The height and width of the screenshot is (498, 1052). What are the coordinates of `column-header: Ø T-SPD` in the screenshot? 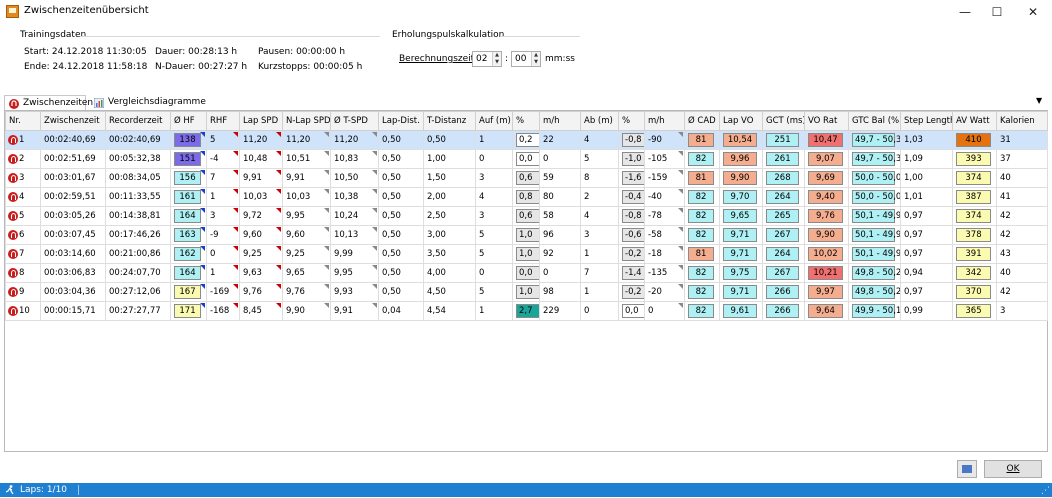 It's located at (354, 121).